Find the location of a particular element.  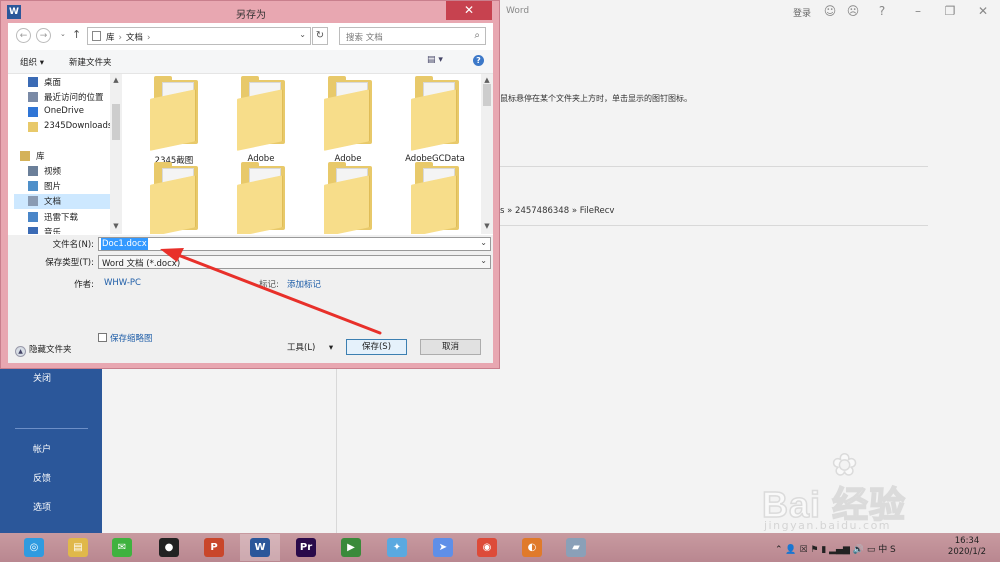

nav-scrollbar: ▲ ▼ is located at coordinates (116, 154).